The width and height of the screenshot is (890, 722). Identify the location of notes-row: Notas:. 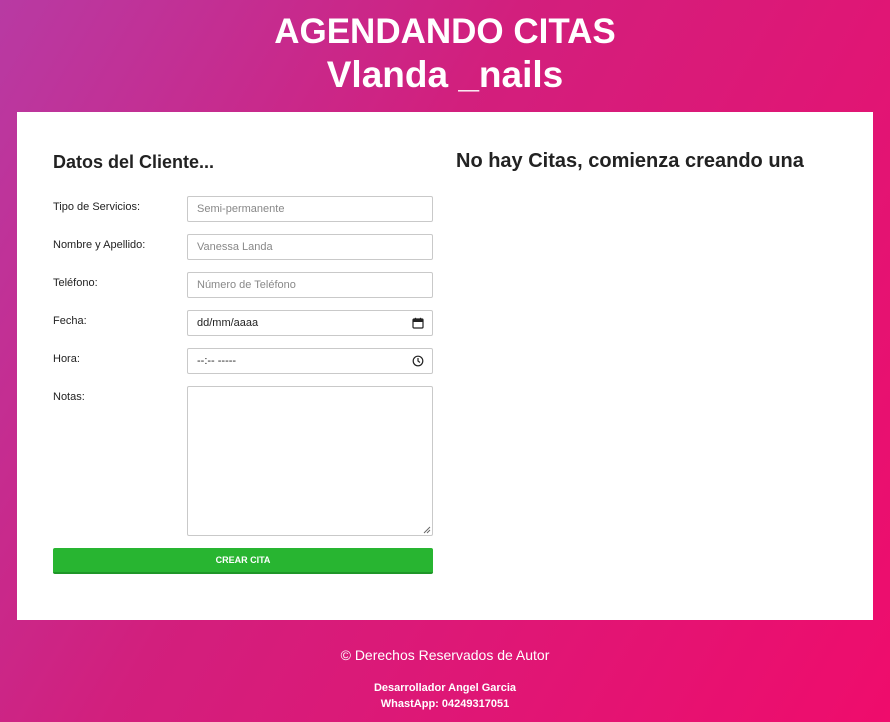
(243, 461).